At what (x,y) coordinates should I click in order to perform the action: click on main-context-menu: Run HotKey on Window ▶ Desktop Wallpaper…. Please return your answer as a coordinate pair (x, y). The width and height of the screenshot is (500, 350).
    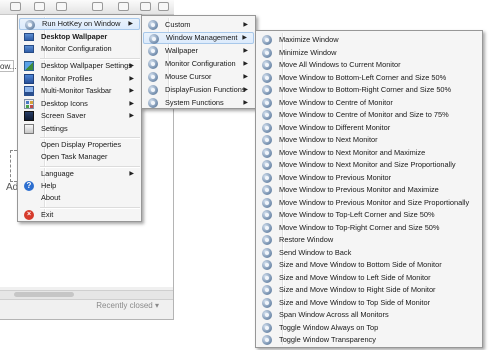
    Looking at the image, I should click on (79, 118).